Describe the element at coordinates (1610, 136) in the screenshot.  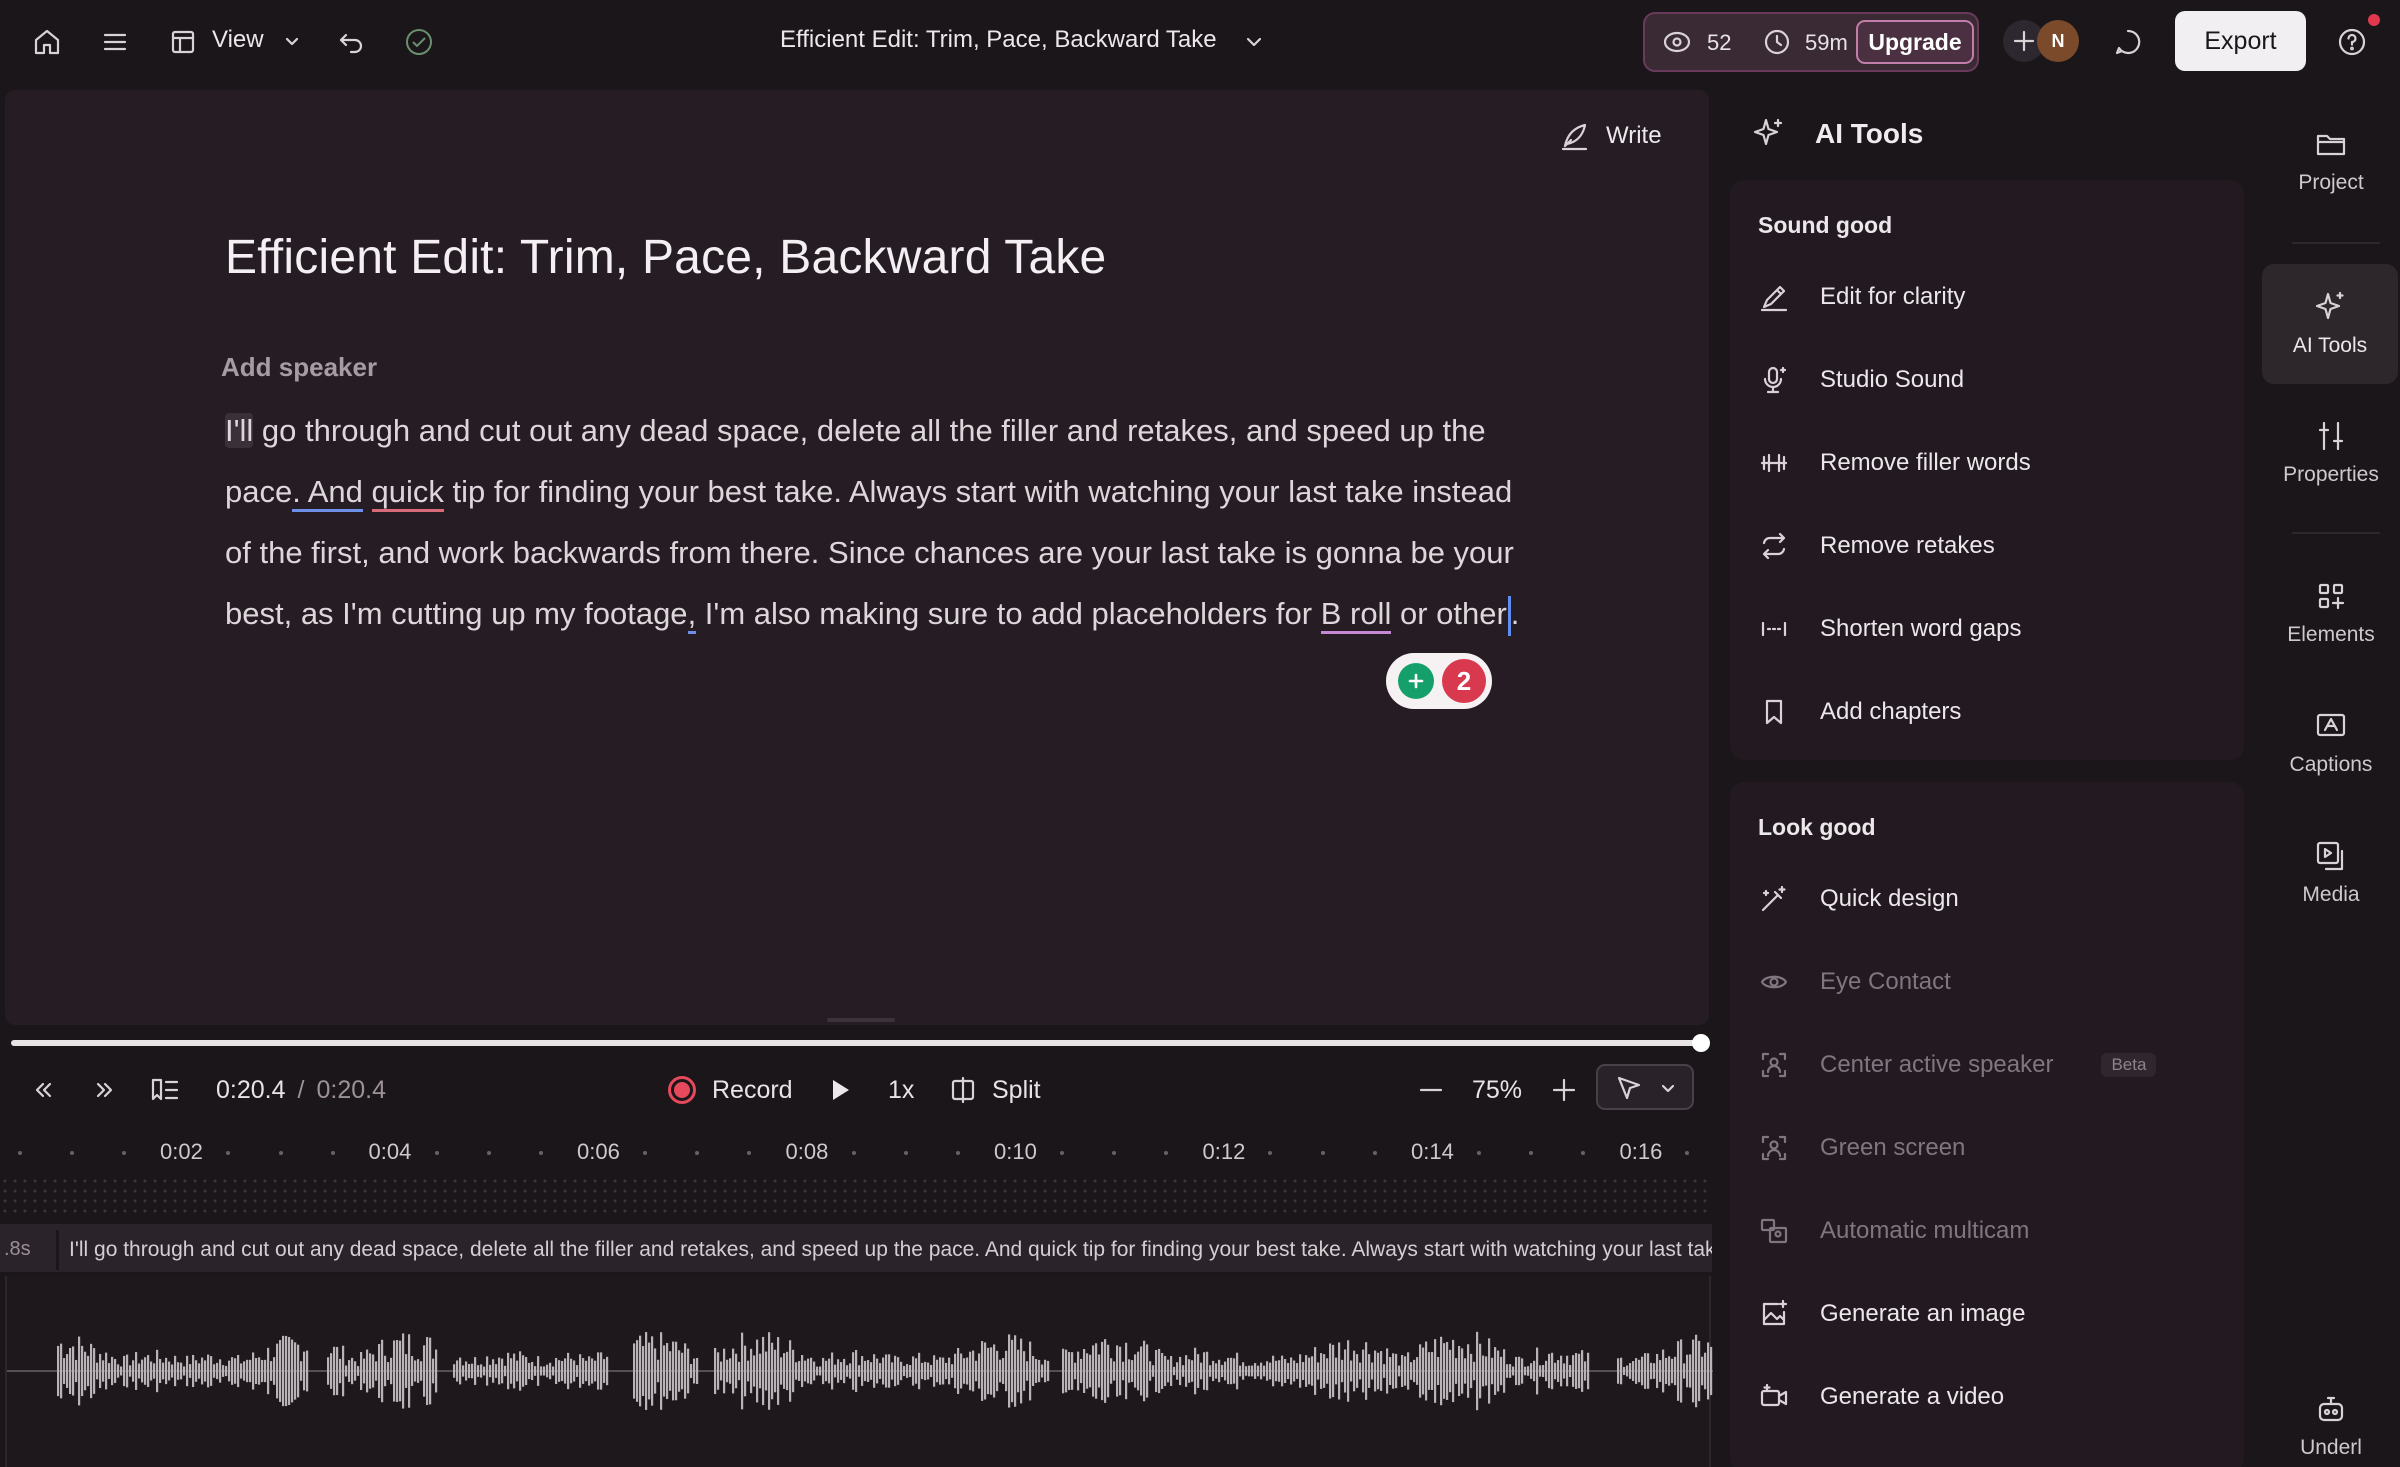
I see `write-button: Write` at that location.